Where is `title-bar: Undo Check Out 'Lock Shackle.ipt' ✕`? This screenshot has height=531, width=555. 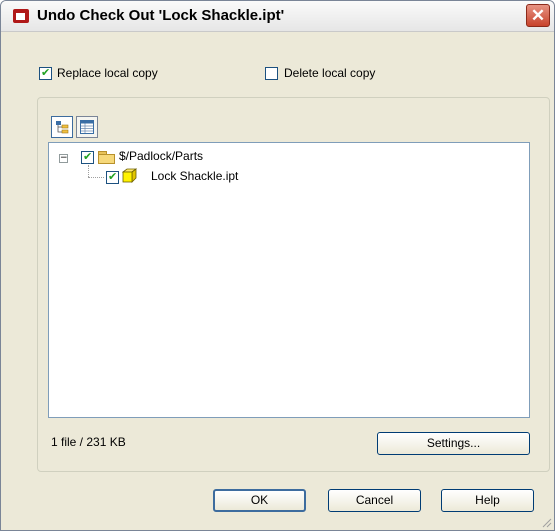 title-bar: Undo Check Out 'Lock Shackle.ipt' ✕ is located at coordinates (277, 16).